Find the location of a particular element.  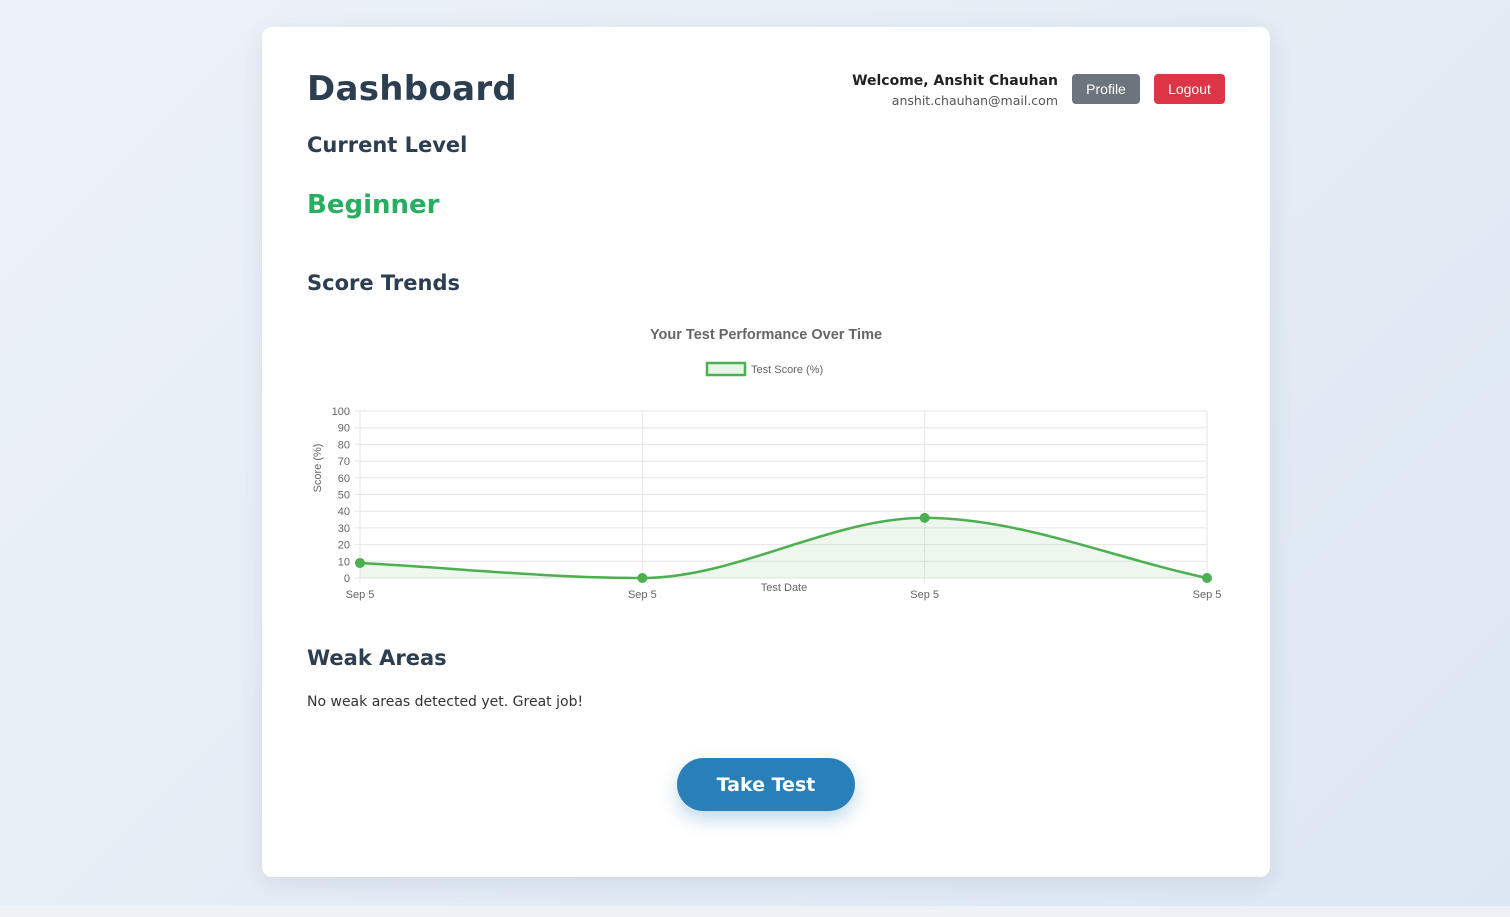

page-bottom-strip is located at coordinates (755, 911).